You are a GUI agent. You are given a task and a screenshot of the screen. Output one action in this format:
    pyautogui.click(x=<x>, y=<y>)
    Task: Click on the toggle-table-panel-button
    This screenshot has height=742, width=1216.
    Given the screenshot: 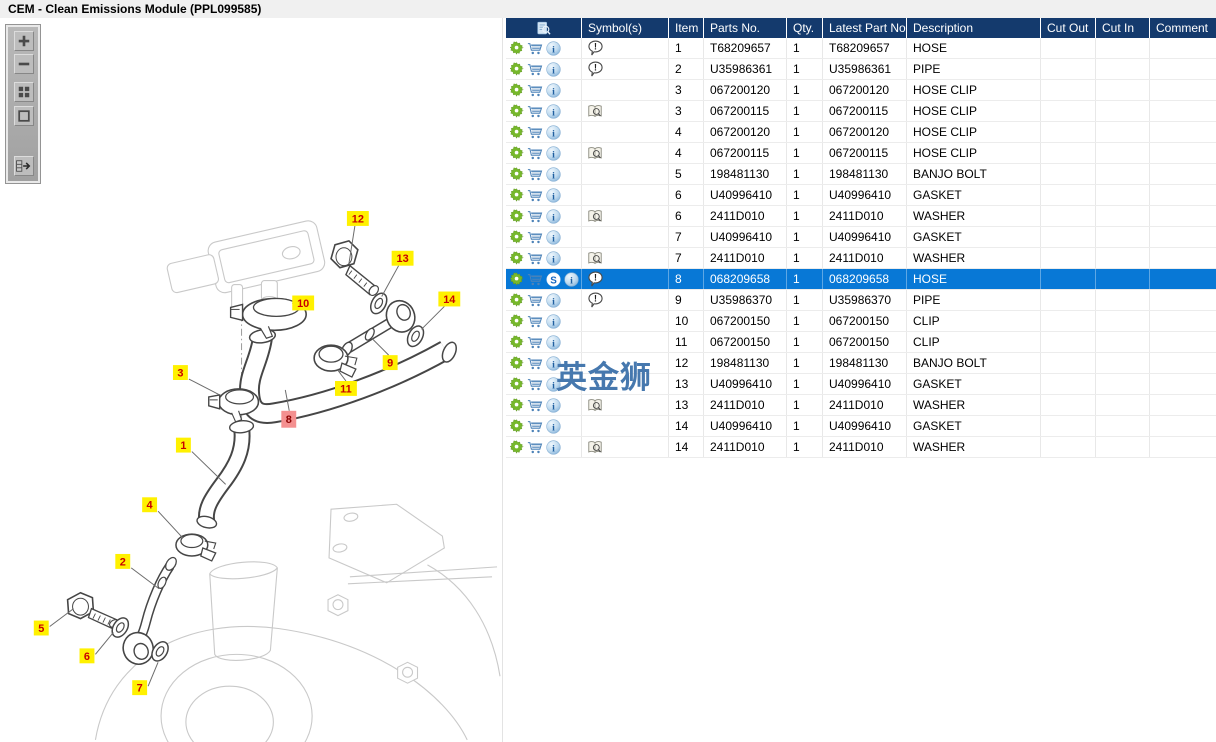 What is the action you would take?
    pyautogui.click(x=24, y=166)
    